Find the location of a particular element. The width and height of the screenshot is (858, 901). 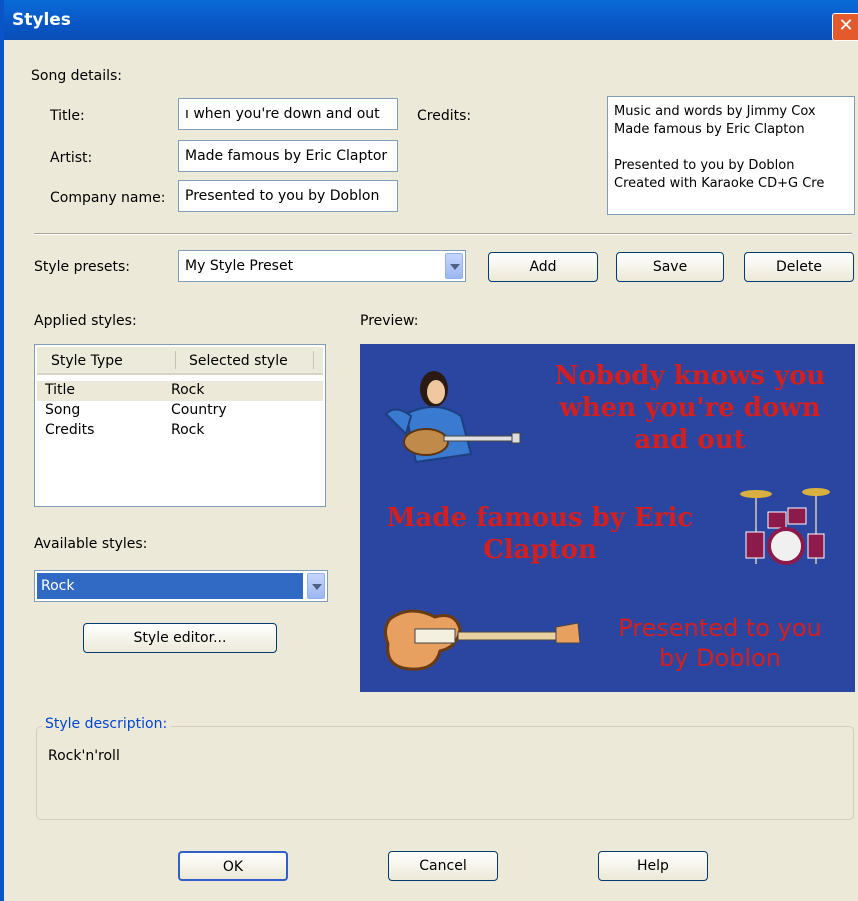

close-icon: ✕ is located at coordinates (845, 27).